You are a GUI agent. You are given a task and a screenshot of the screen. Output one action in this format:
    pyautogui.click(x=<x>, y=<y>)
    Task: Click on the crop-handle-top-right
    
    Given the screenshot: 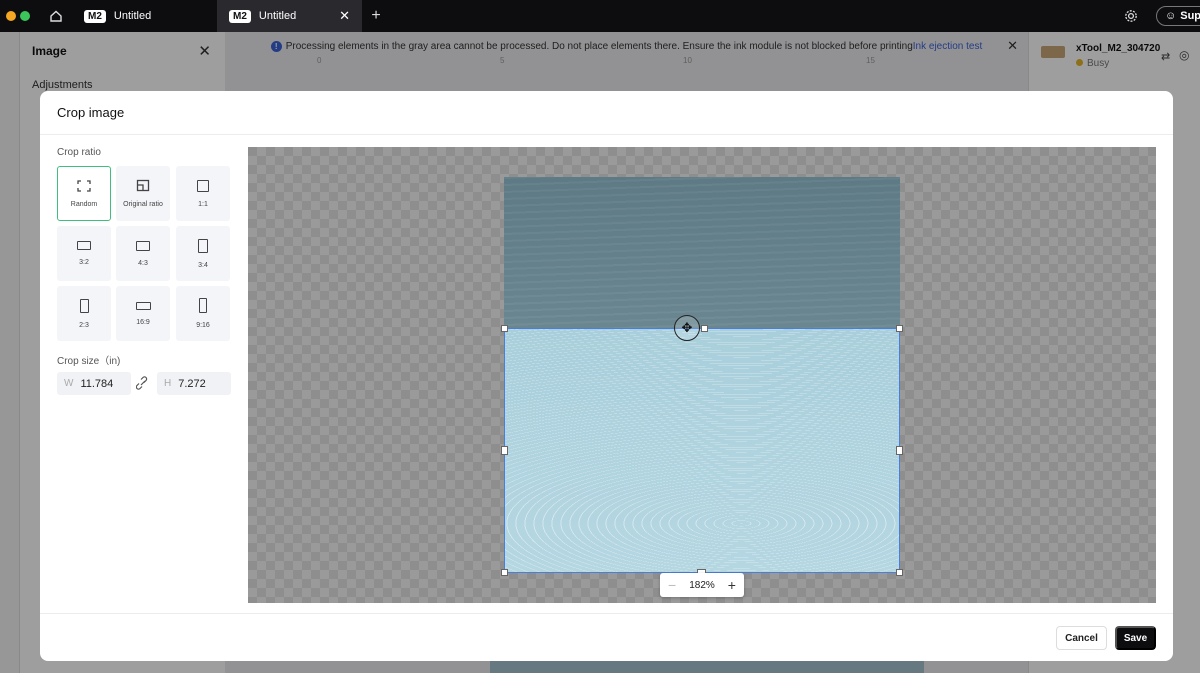 What is the action you would take?
    pyautogui.click(x=899, y=328)
    